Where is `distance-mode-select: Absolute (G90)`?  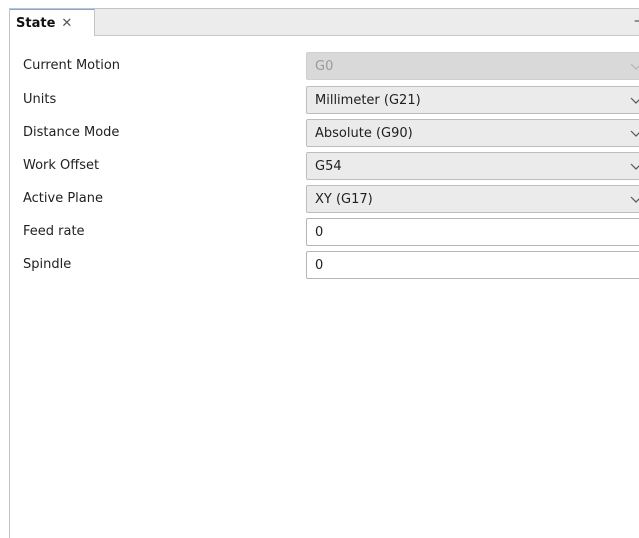 distance-mode-select: Absolute (G90) is located at coordinates (472, 133).